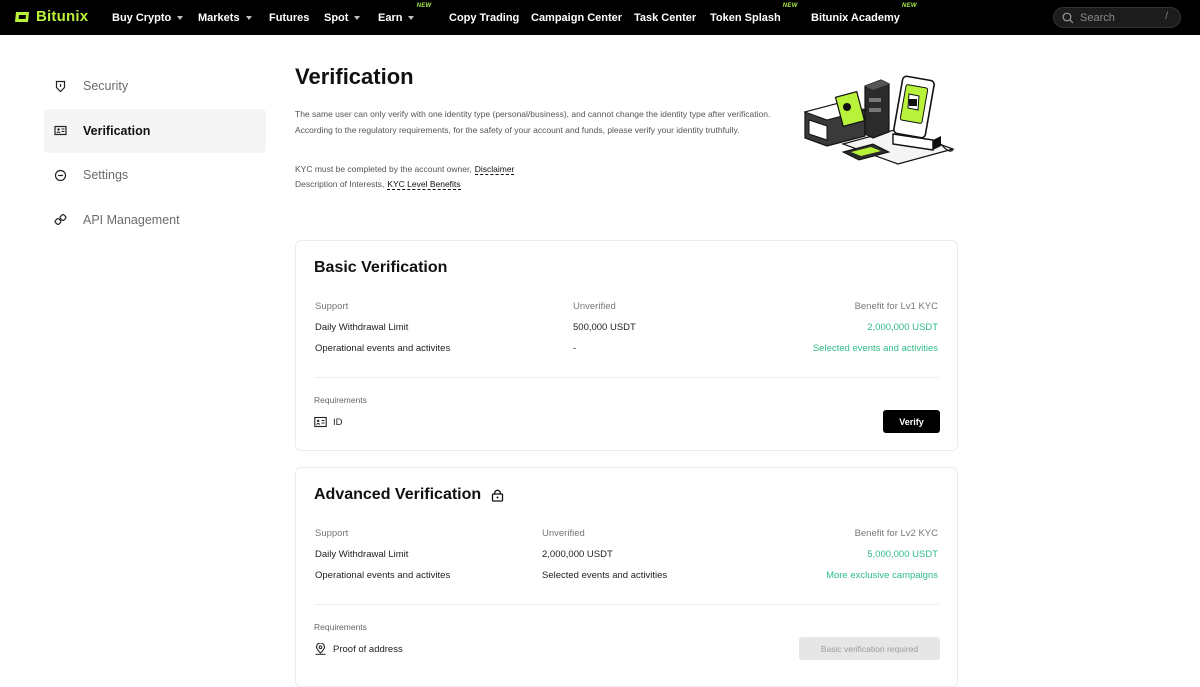  Describe the element at coordinates (855, 17) in the screenshot. I see `nav-label: Bitunix Academy` at that location.